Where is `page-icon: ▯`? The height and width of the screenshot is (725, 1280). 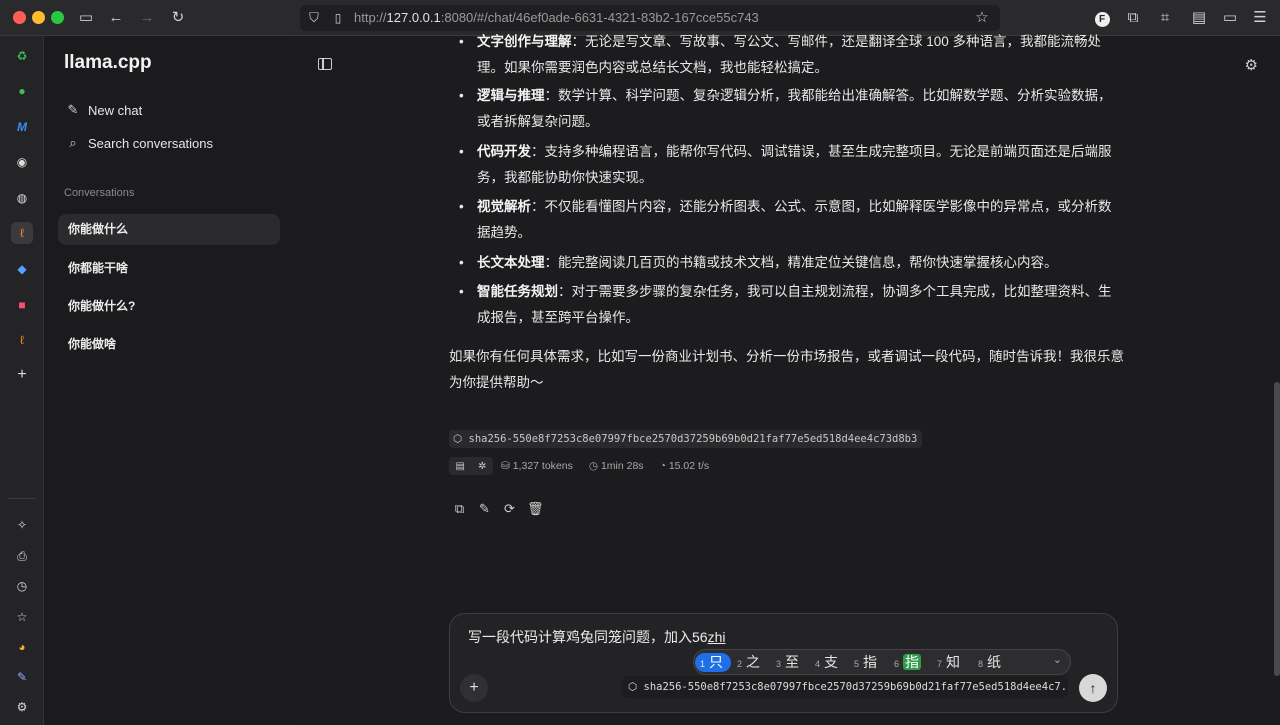 page-icon: ▯ is located at coordinates (338, 18).